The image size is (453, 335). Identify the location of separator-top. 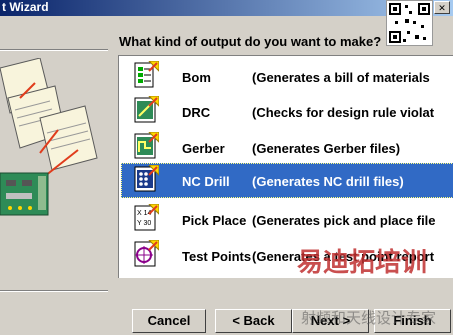
(54, 50).